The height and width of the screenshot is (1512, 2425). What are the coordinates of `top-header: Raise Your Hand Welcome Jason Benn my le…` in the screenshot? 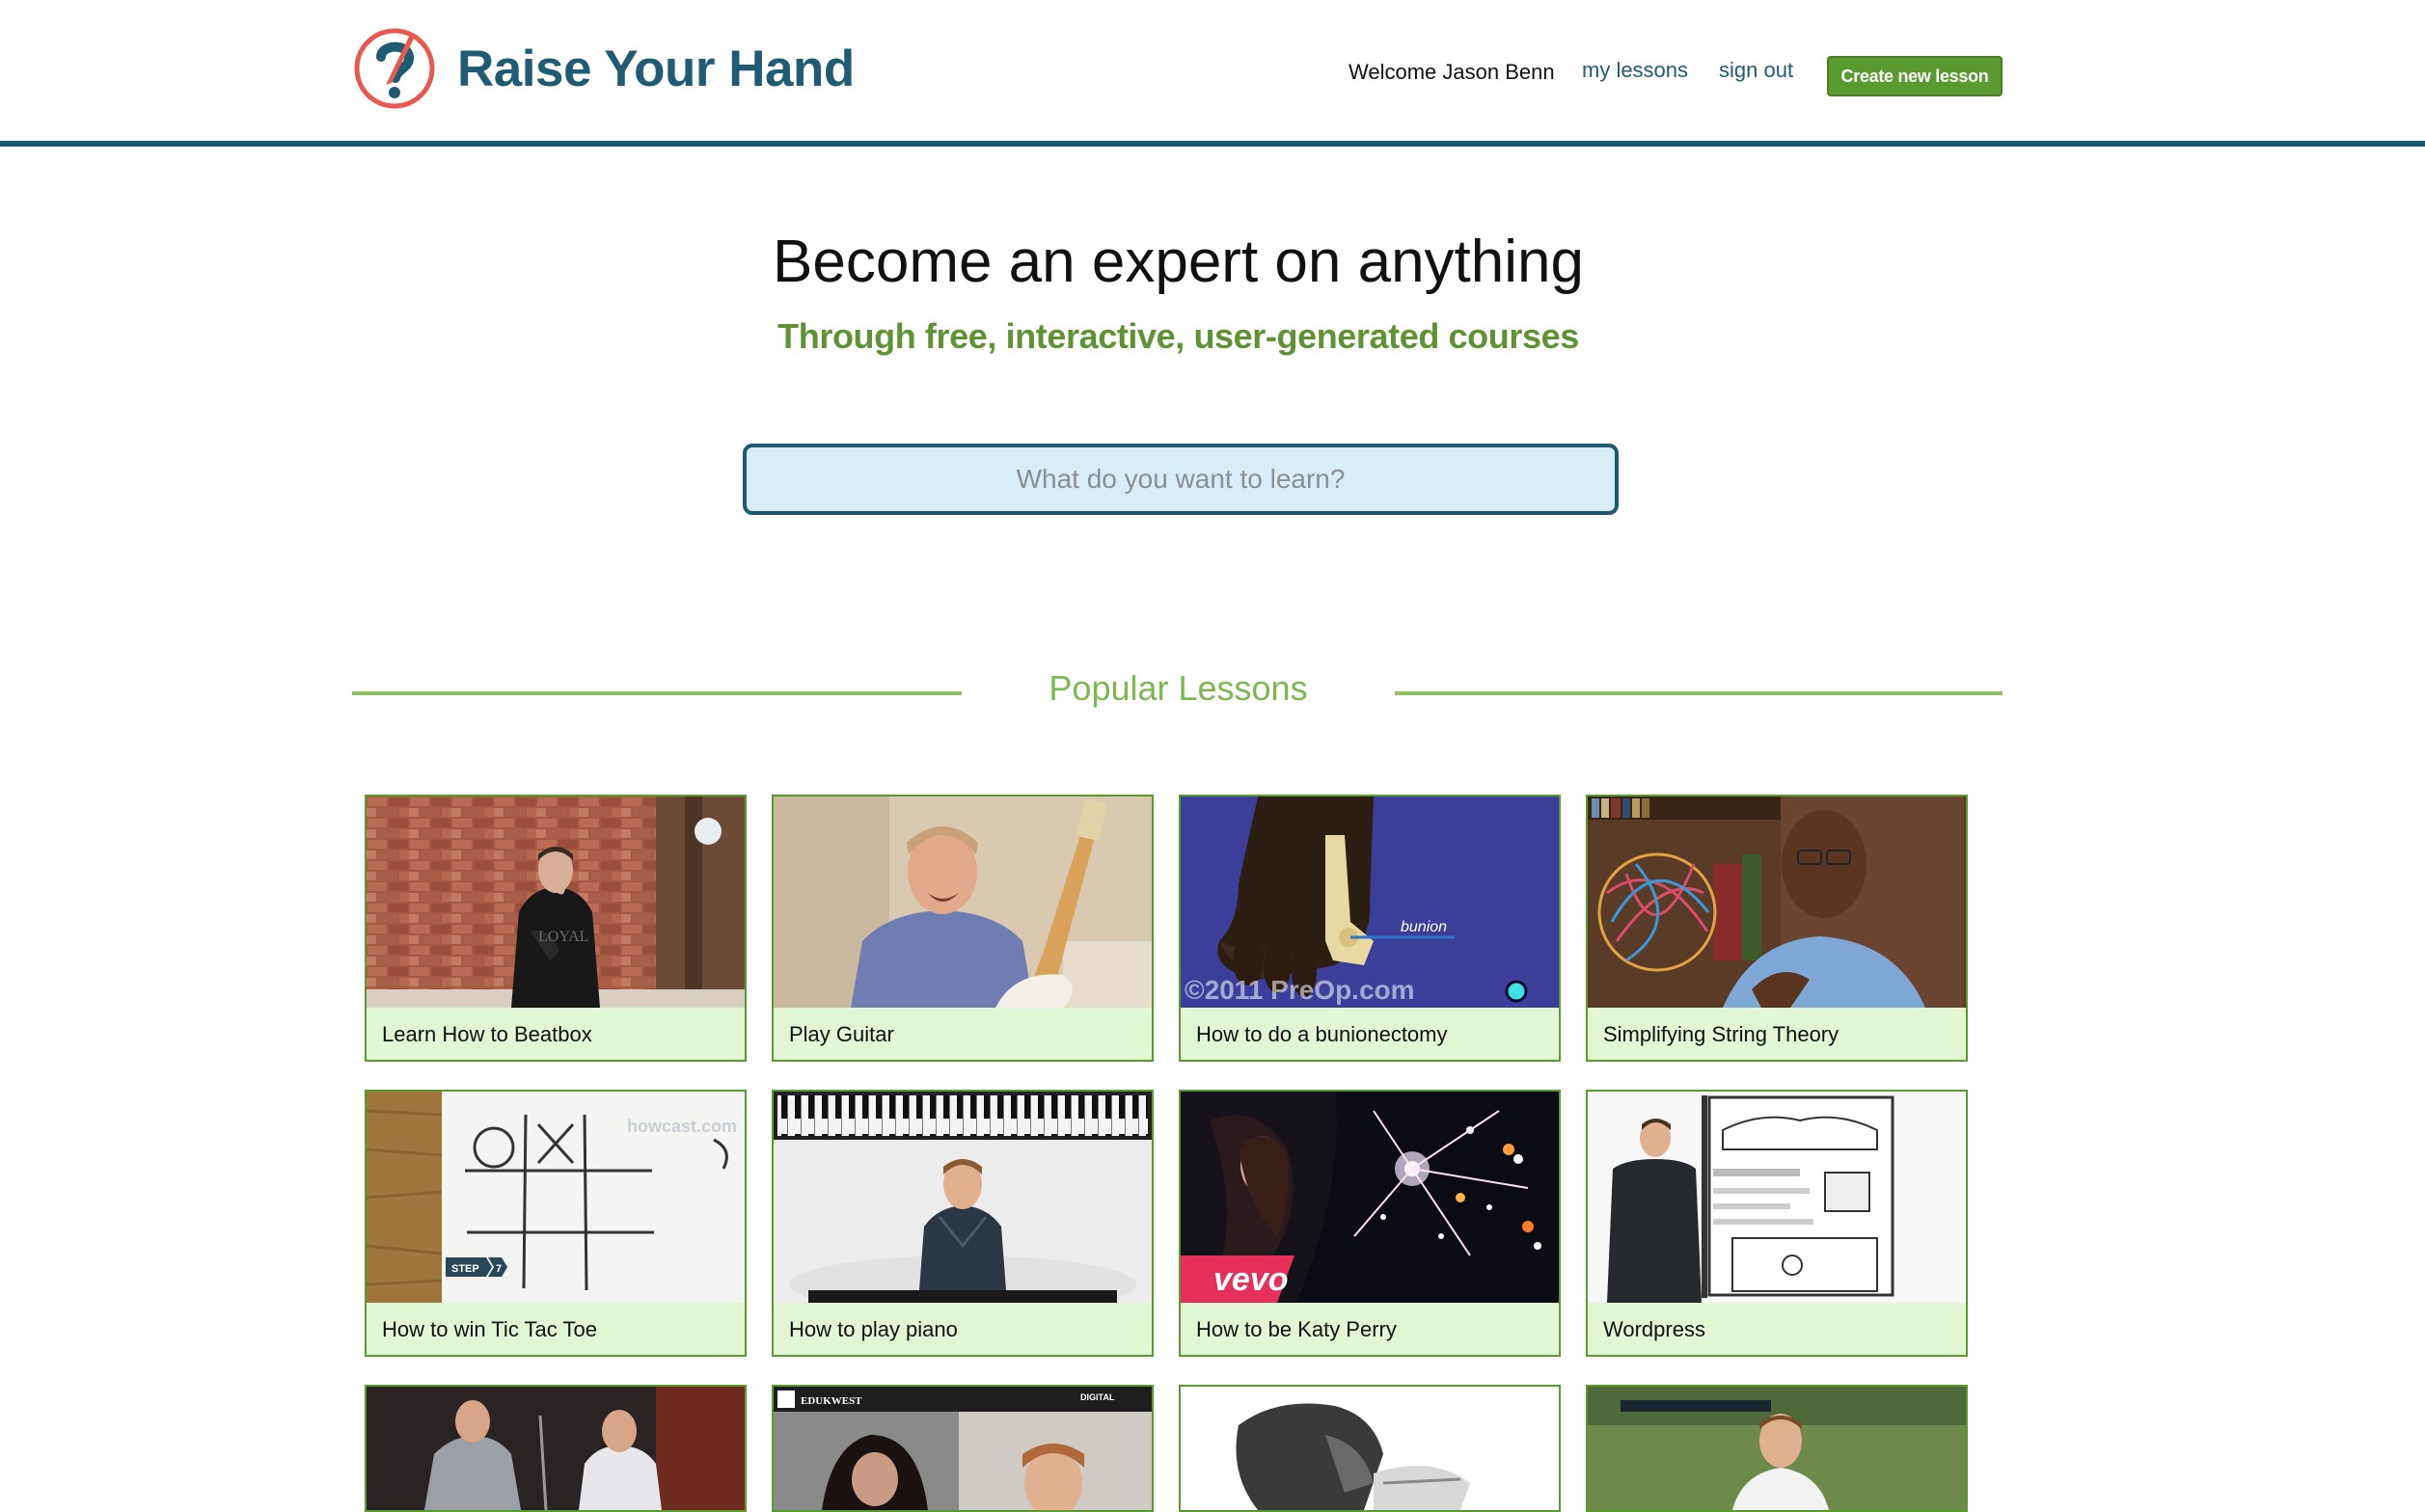 It's located at (1212, 73).